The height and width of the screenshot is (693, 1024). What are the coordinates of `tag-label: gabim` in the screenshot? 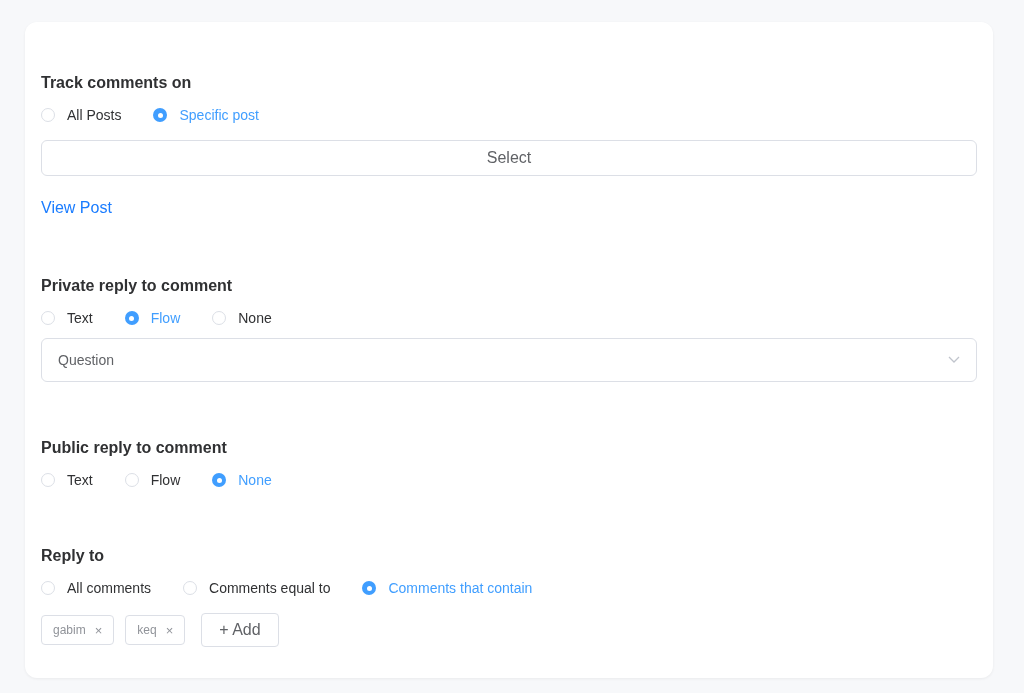 It's located at (69, 630).